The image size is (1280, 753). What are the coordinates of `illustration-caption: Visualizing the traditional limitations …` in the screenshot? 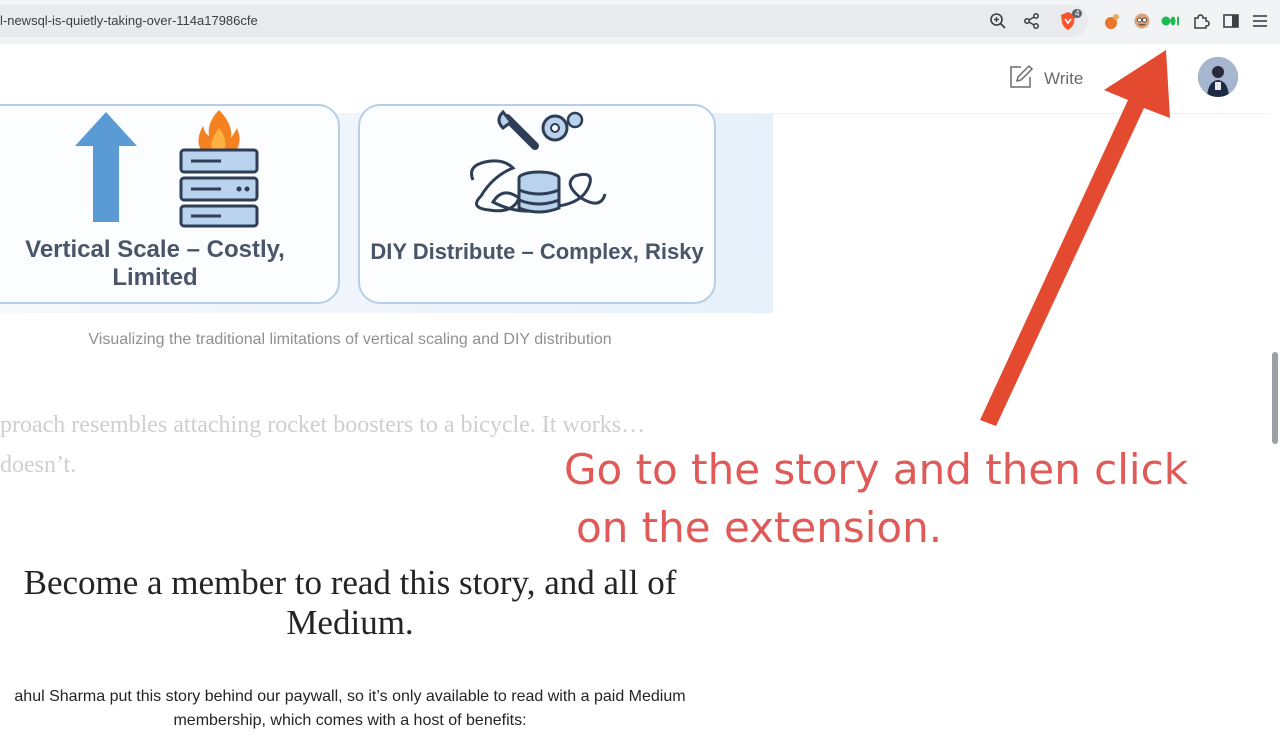 It's located at (350, 339).